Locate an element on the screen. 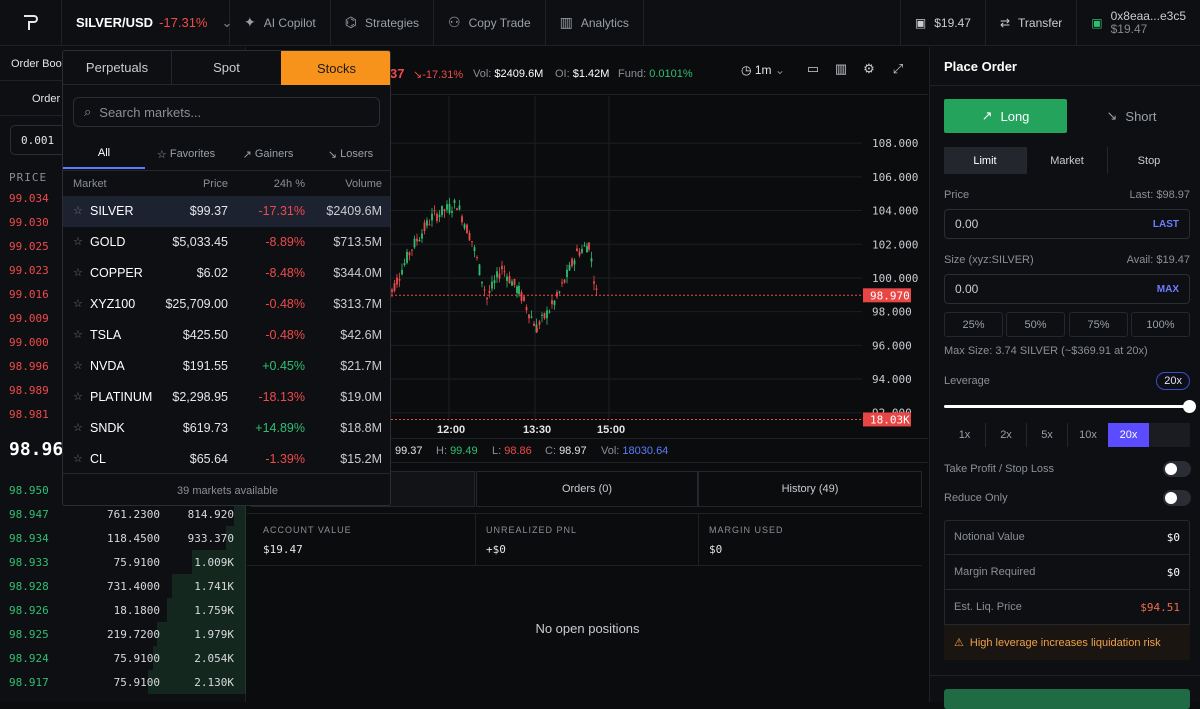 Image resolution: width=1200 pixels, height=709 pixels. bid-row: 98.928 731.4000 1.741K is located at coordinates (123, 586).